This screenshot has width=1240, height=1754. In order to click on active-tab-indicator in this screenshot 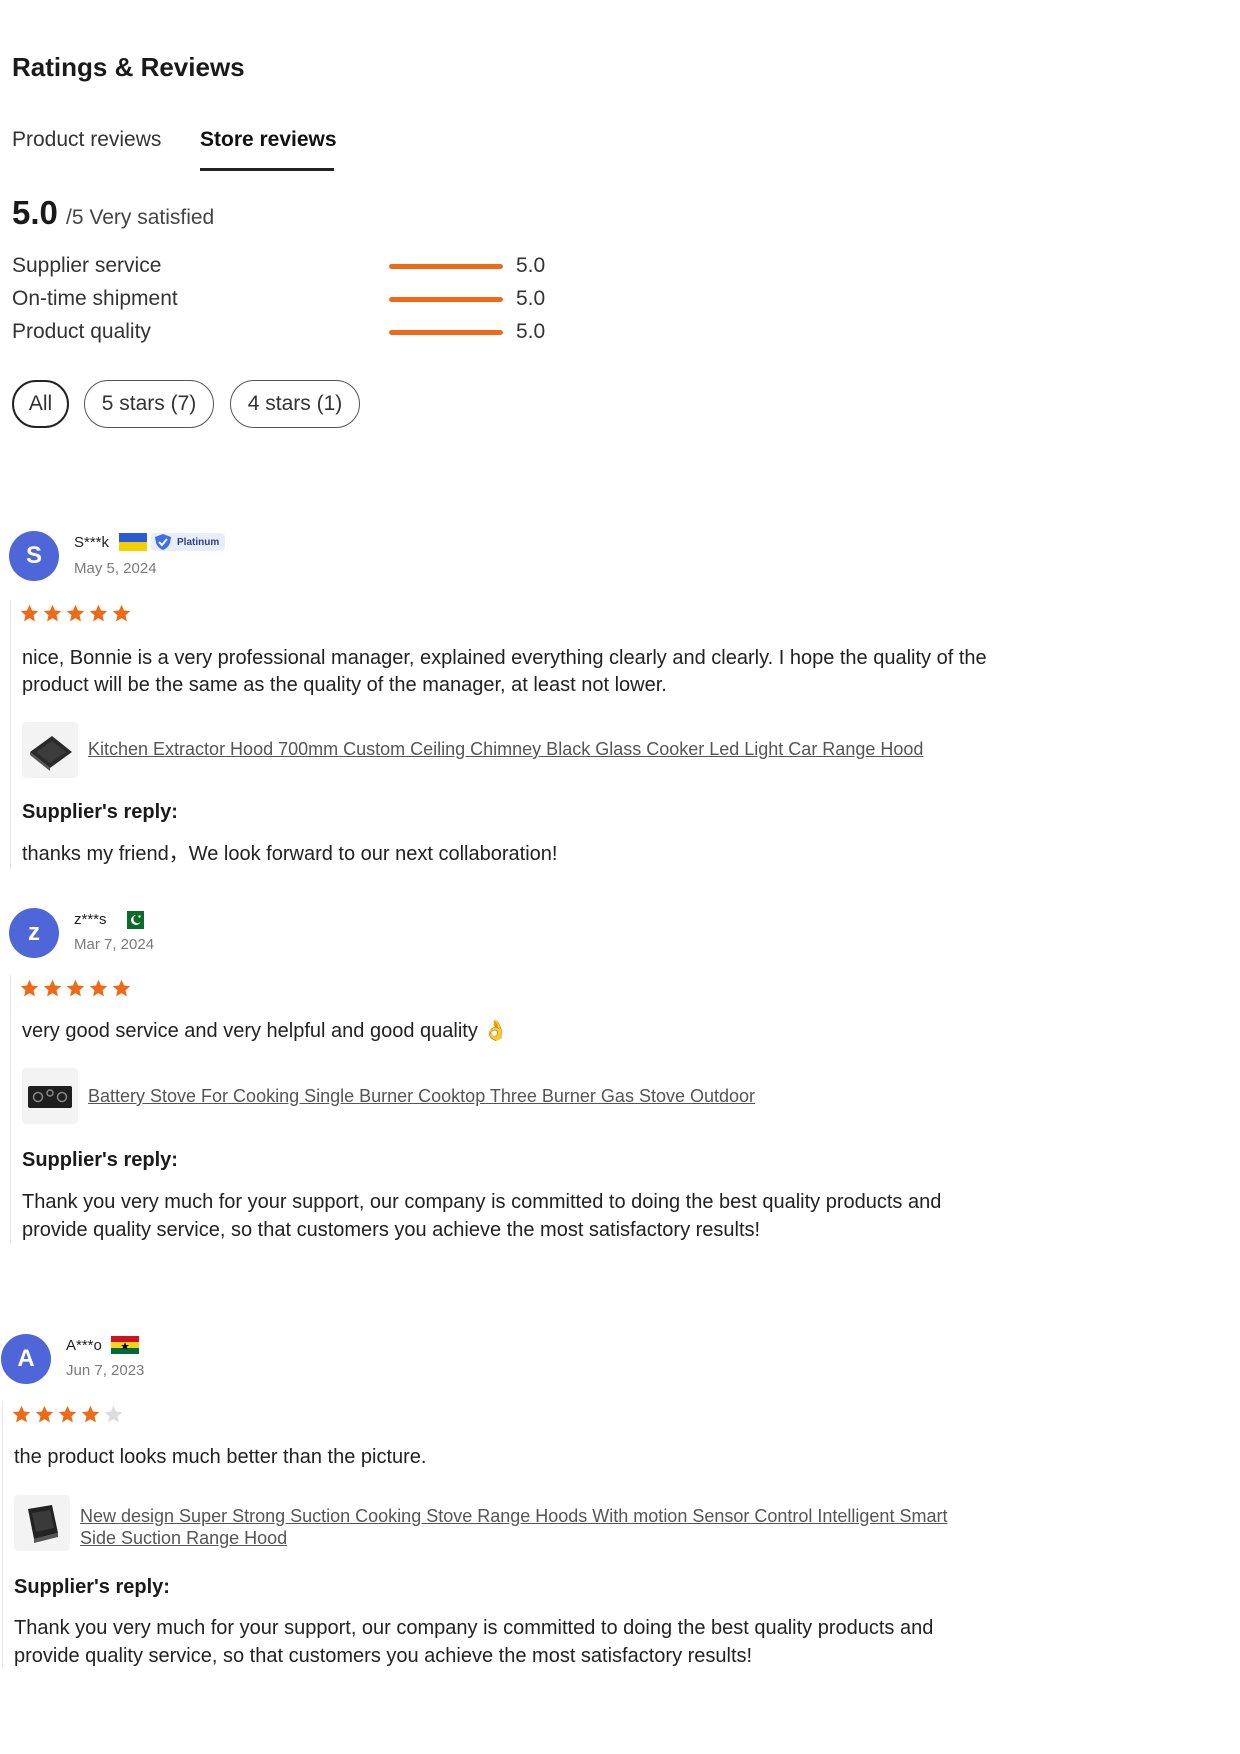, I will do `click(267, 169)`.